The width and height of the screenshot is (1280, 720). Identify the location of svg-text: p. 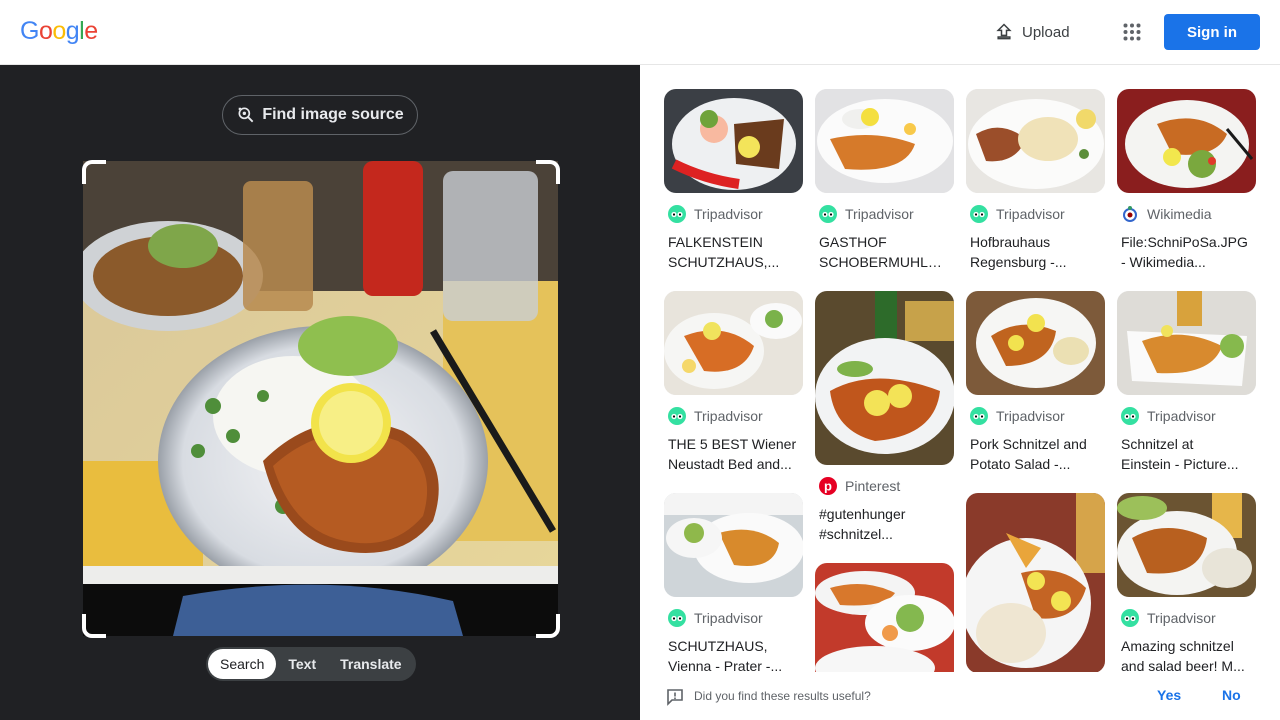
(828, 486).